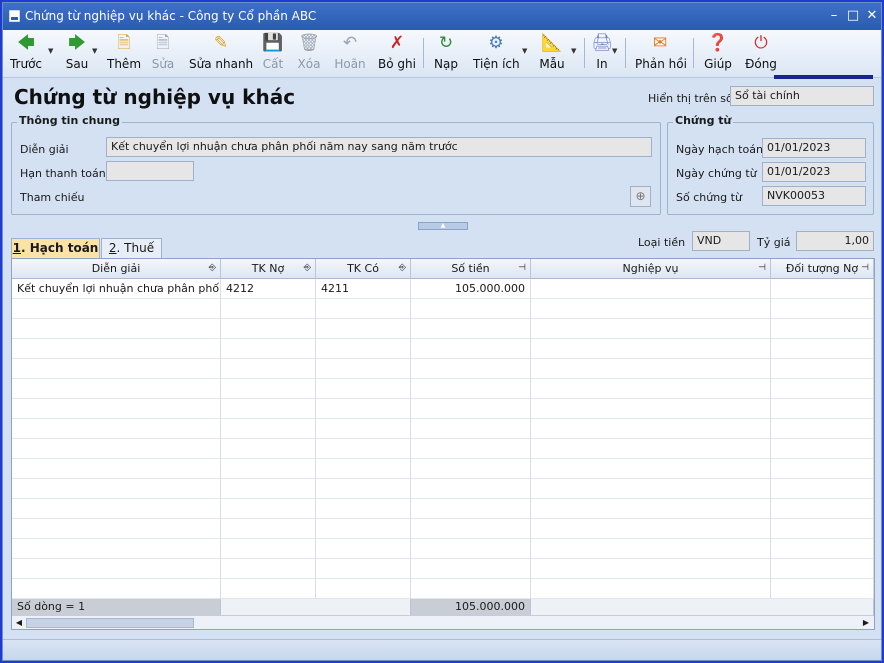  What do you see at coordinates (443, 622) in the screenshot?
I see `horizontal-scrollbar: ◀ ▶` at bounding box center [443, 622].